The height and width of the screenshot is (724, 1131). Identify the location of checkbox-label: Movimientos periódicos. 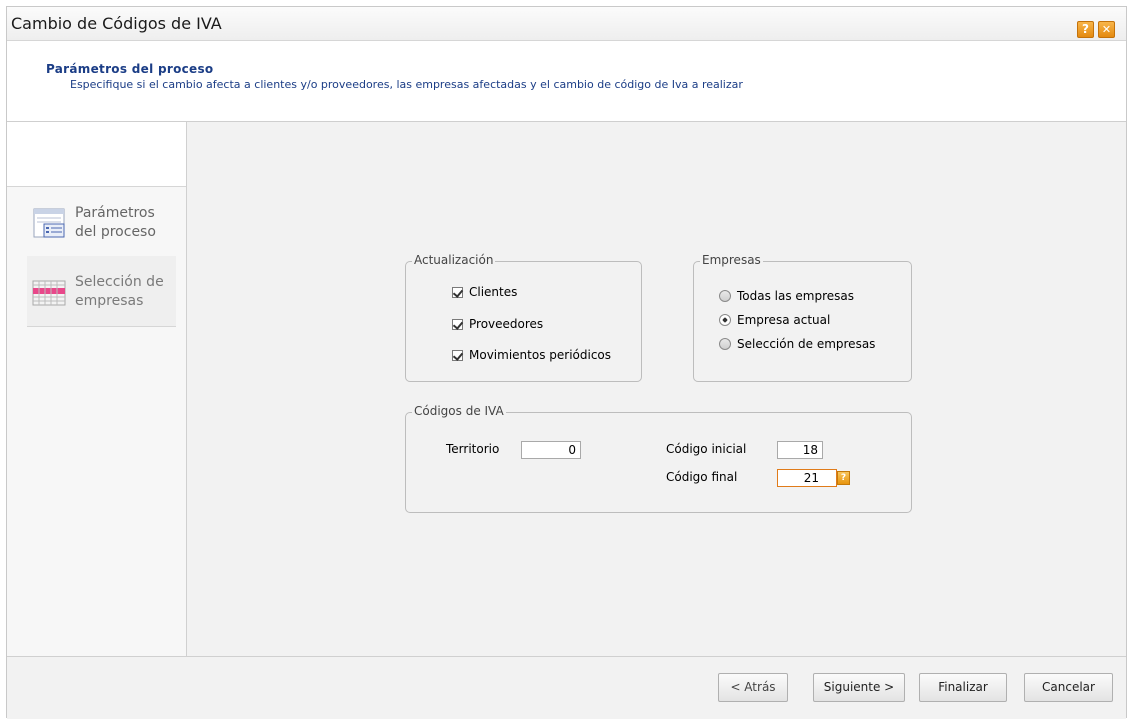
(540, 355).